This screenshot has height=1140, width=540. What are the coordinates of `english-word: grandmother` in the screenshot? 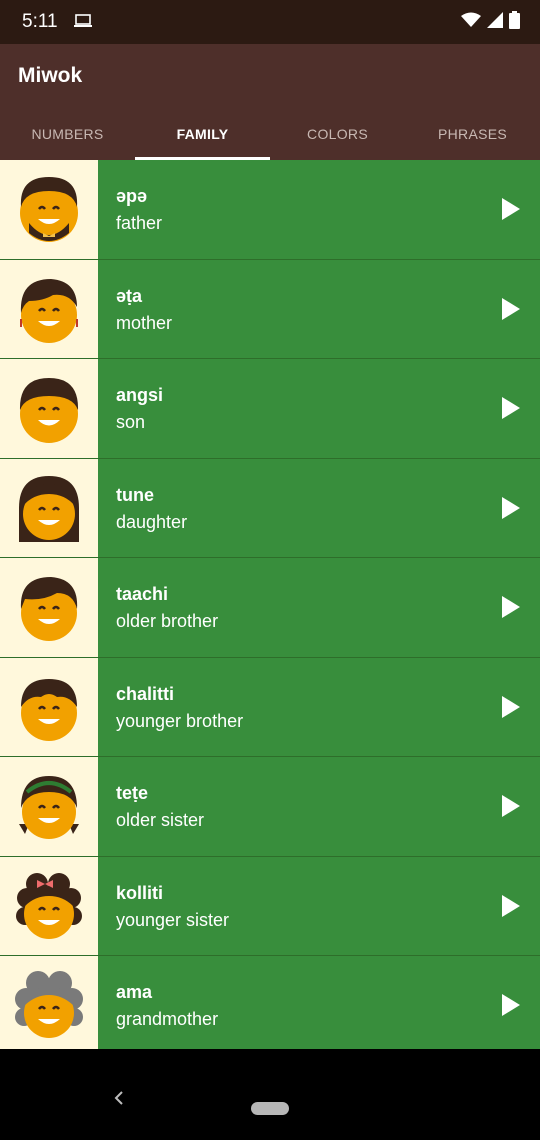 It's located at (167, 1019).